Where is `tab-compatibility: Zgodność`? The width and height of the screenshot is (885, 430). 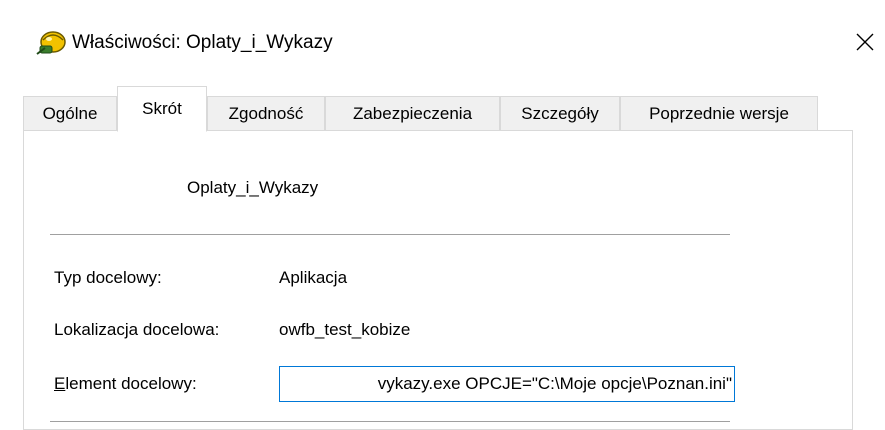 tab-compatibility: Zgodność is located at coordinates (266, 113).